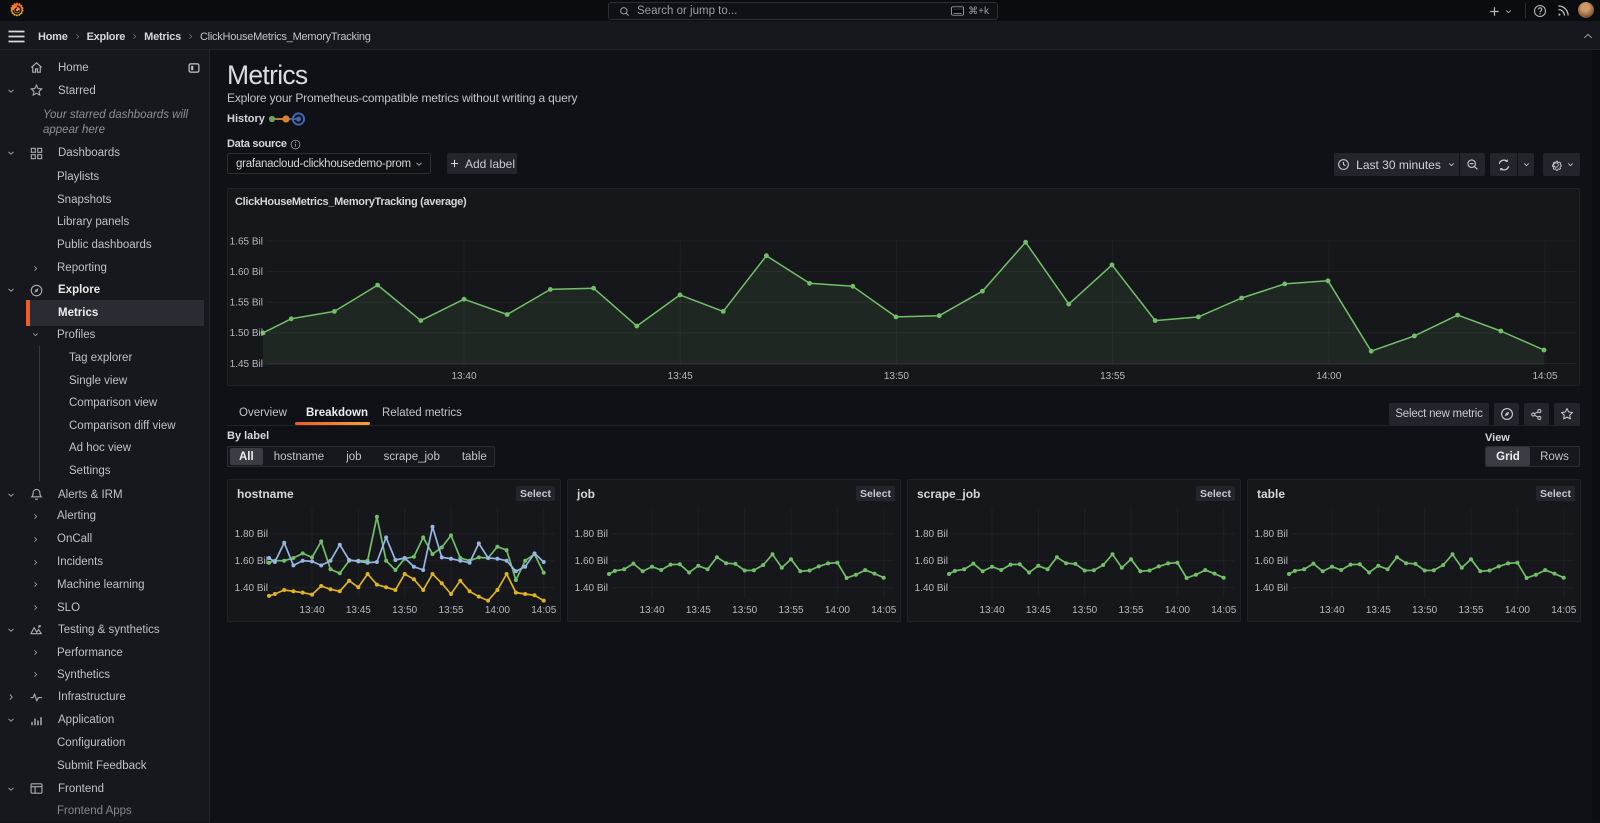 The width and height of the screenshot is (1600, 823). I want to click on svg-text: 1.50 Bil, so click(246, 333).